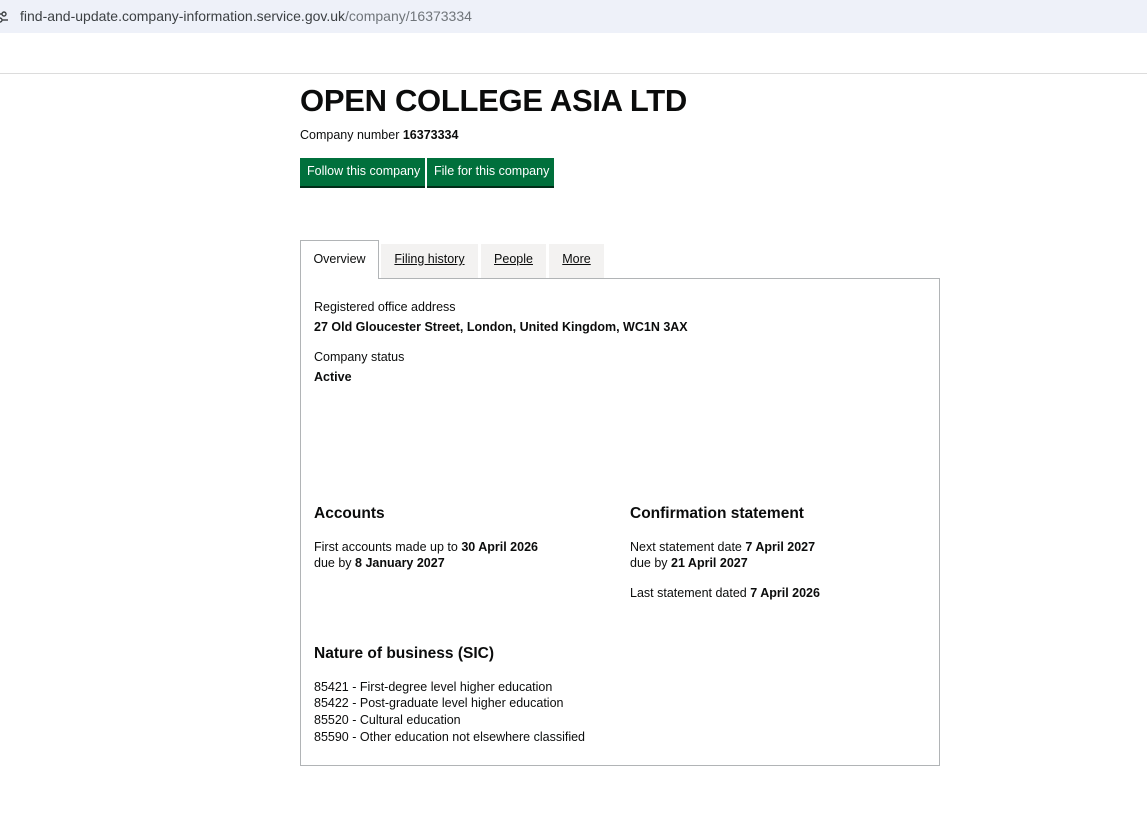 This screenshot has height=818, width=1147. Describe the element at coordinates (408, 16) in the screenshot. I see `url-path: /company/16373334` at that location.